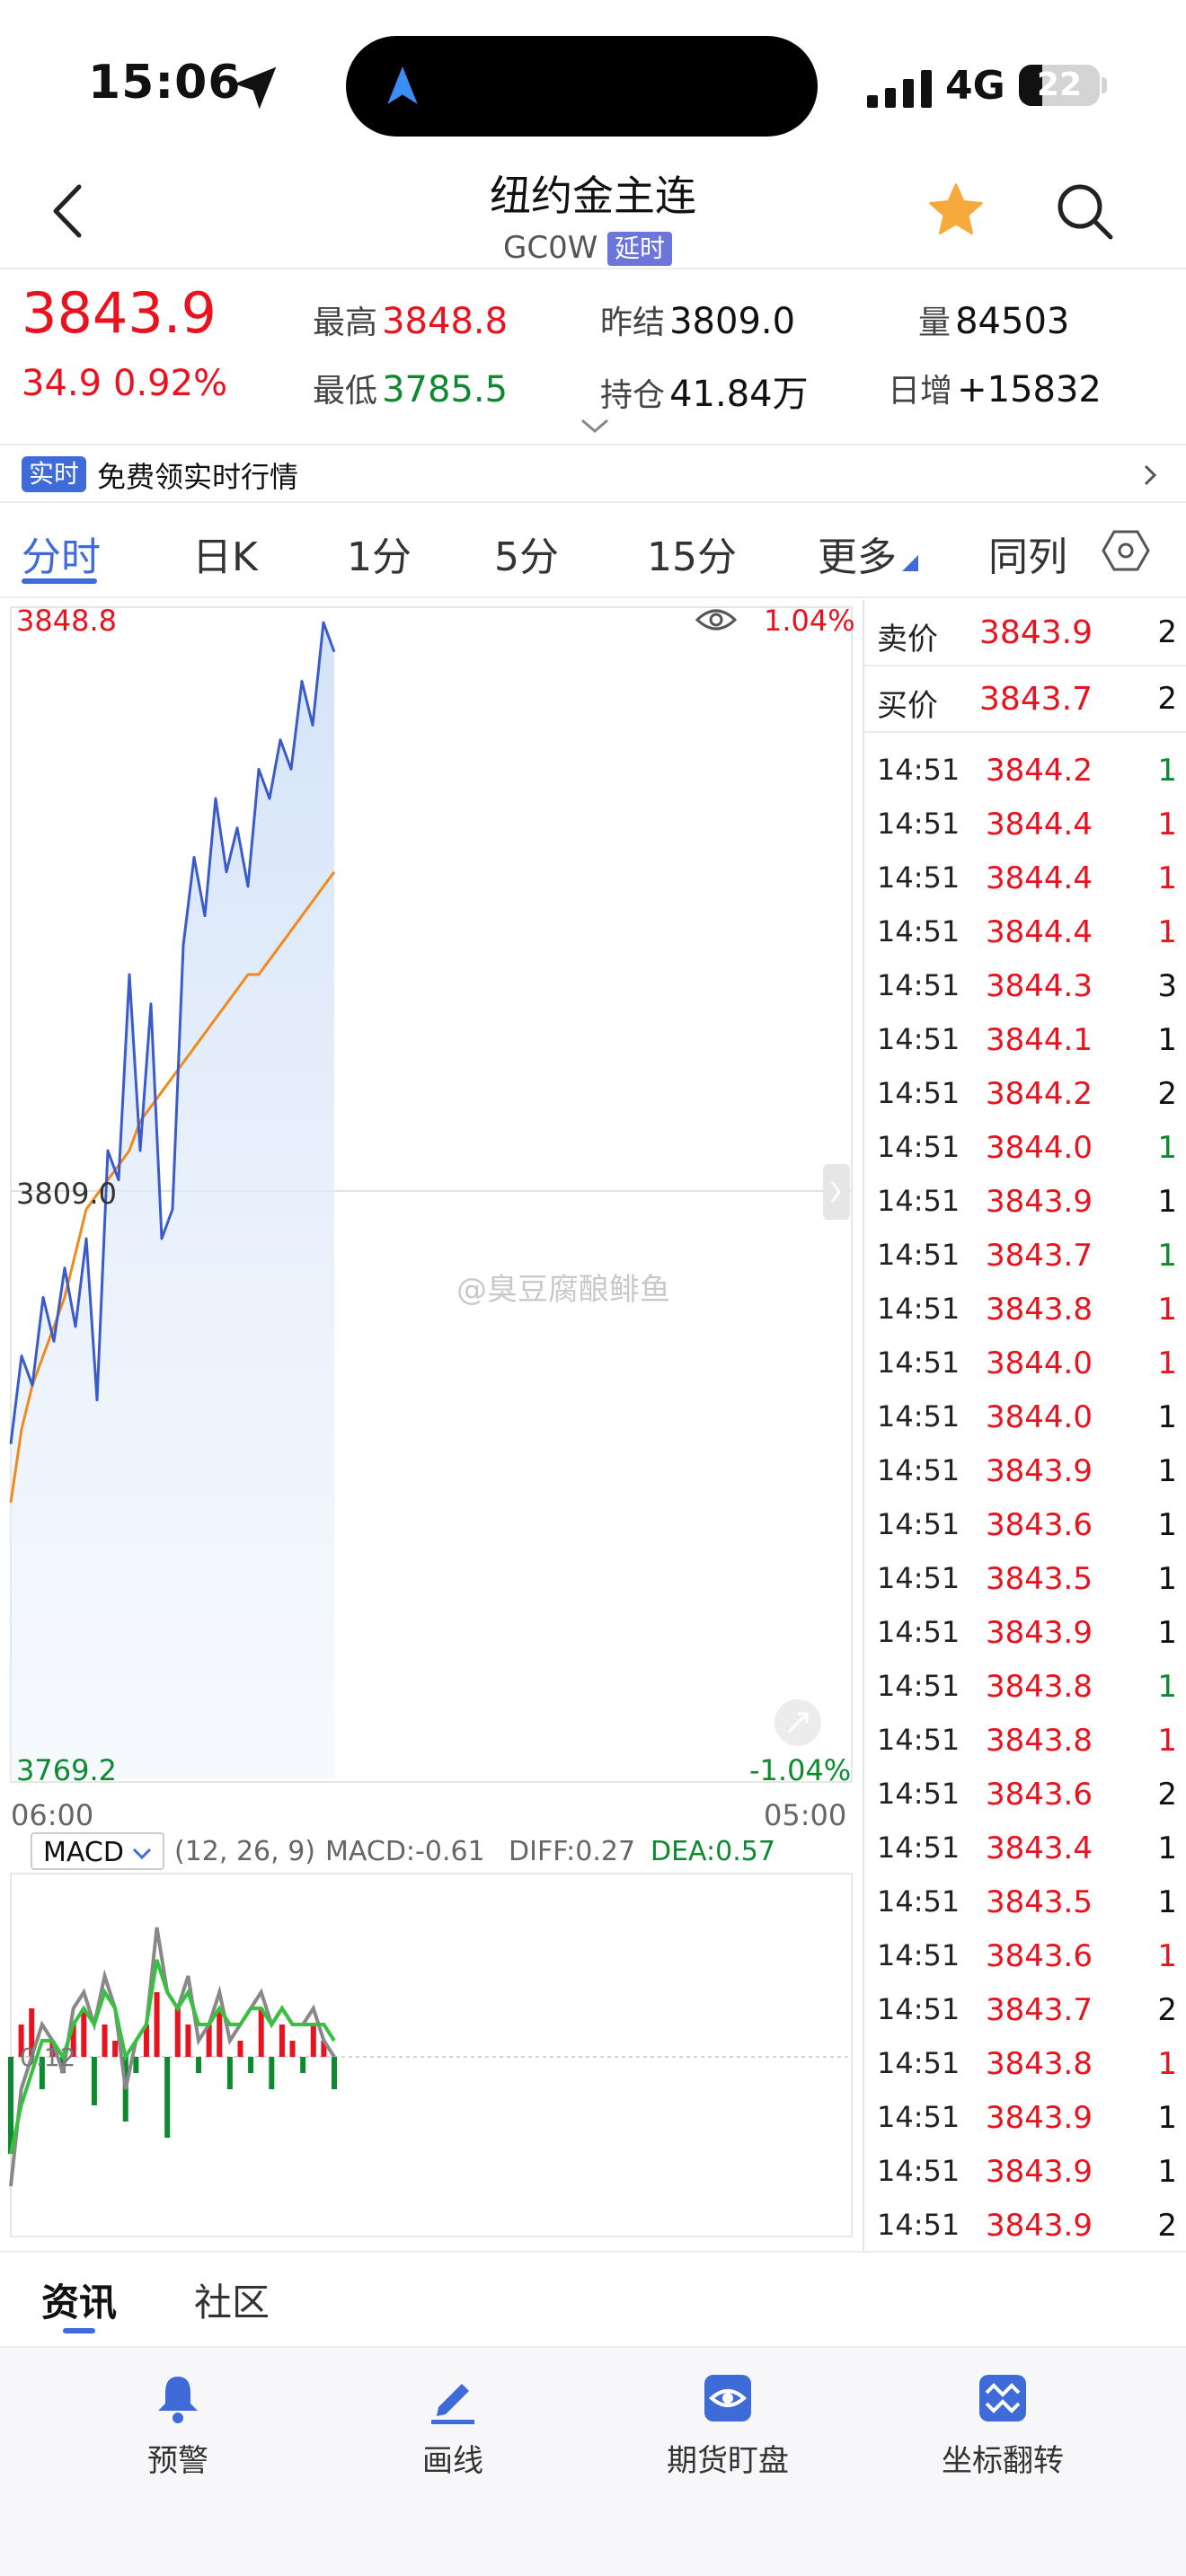 The height and width of the screenshot is (2576, 1186). What do you see at coordinates (716, 619) in the screenshot?
I see `eye-icon` at bounding box center [716, 619].